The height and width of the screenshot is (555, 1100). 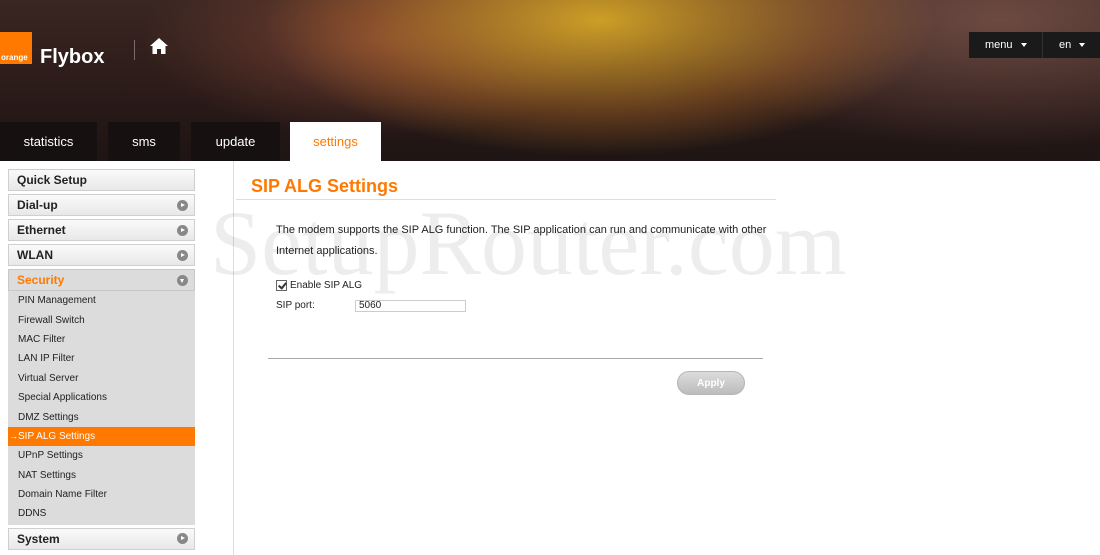 What do you see at coordinates (999, 45) in the screenshot?
I see `menu-label: menu` at bounding box center [999, 45].